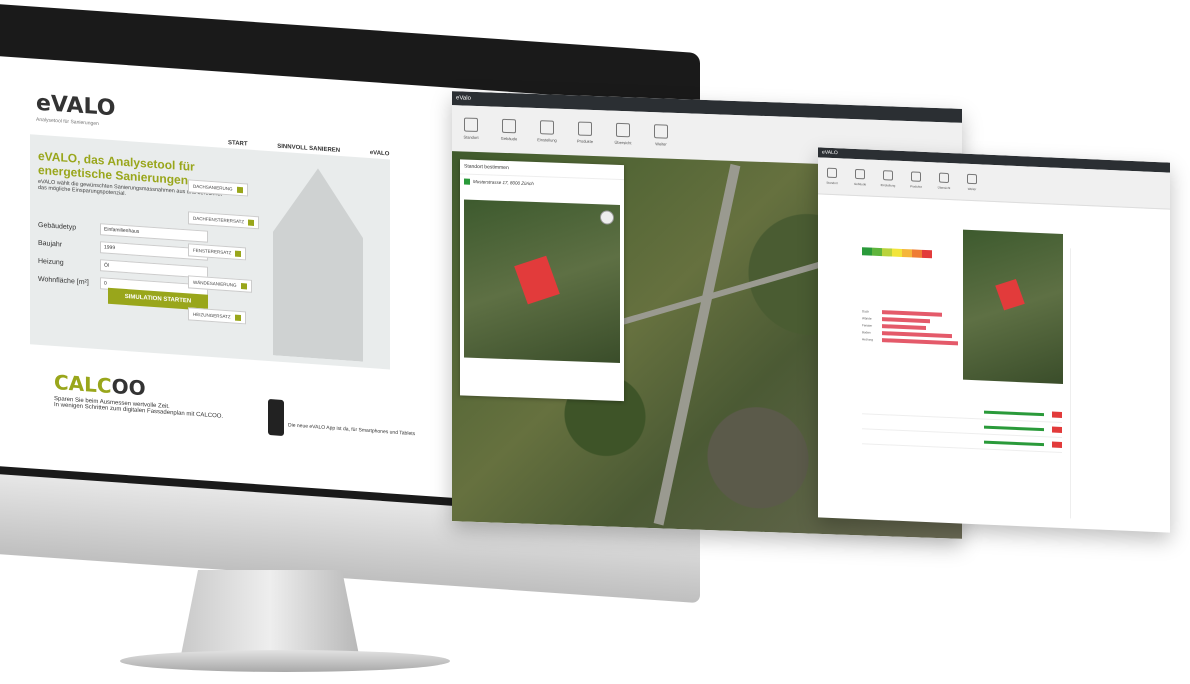 This screenshot has width=1190, height=684. What do you see at coordinates (215, 283) in the screenshot?
I see `tag-label: WÄNDESANIERUNG` at bounding box center [215, 283].